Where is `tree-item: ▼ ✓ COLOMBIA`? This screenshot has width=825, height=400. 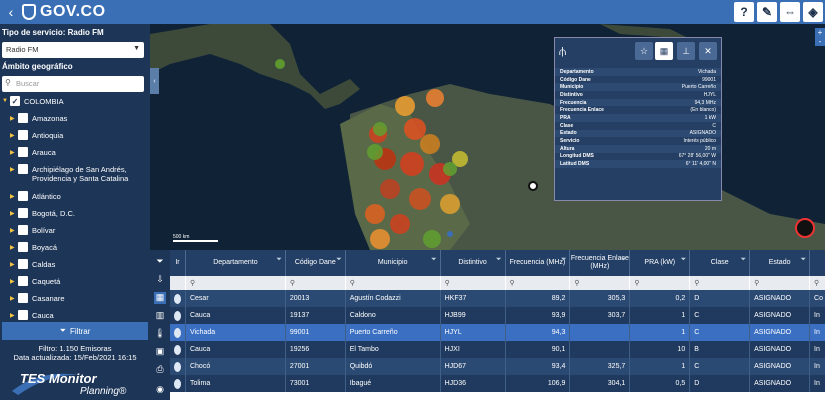
tree-item: ▼ ✓ COLOMBIA is located at coordinates (33, 101).